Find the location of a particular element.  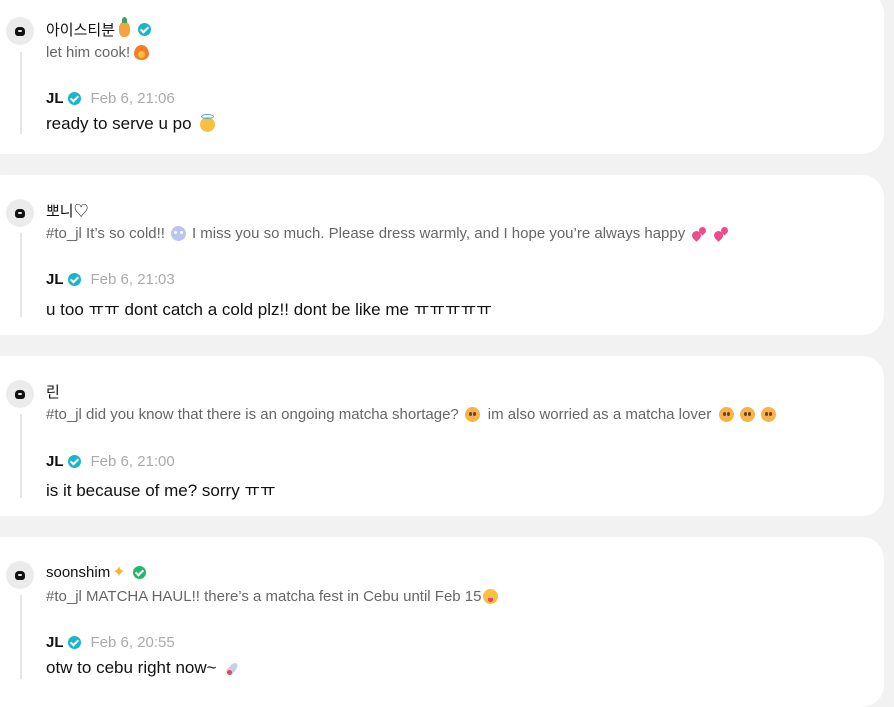

fan-message: let him cook! is located at coordinates (98, 52).